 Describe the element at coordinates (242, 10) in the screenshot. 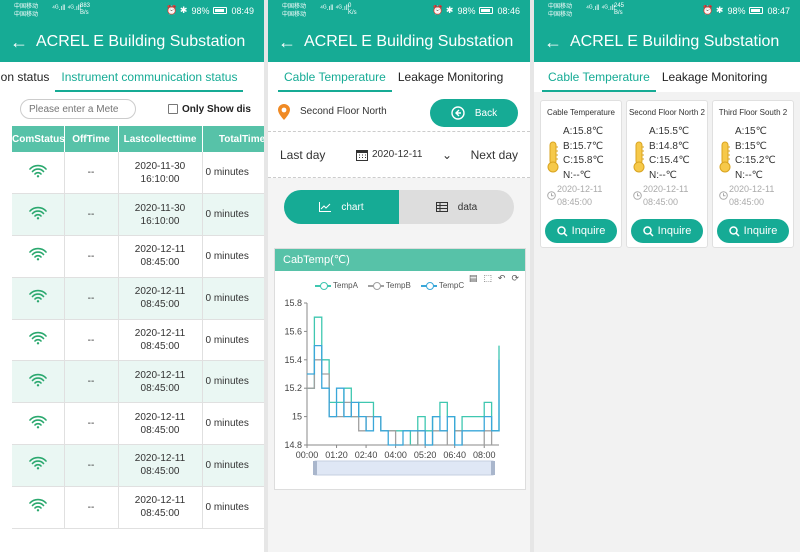

I see `clock: 08:49` at that location.